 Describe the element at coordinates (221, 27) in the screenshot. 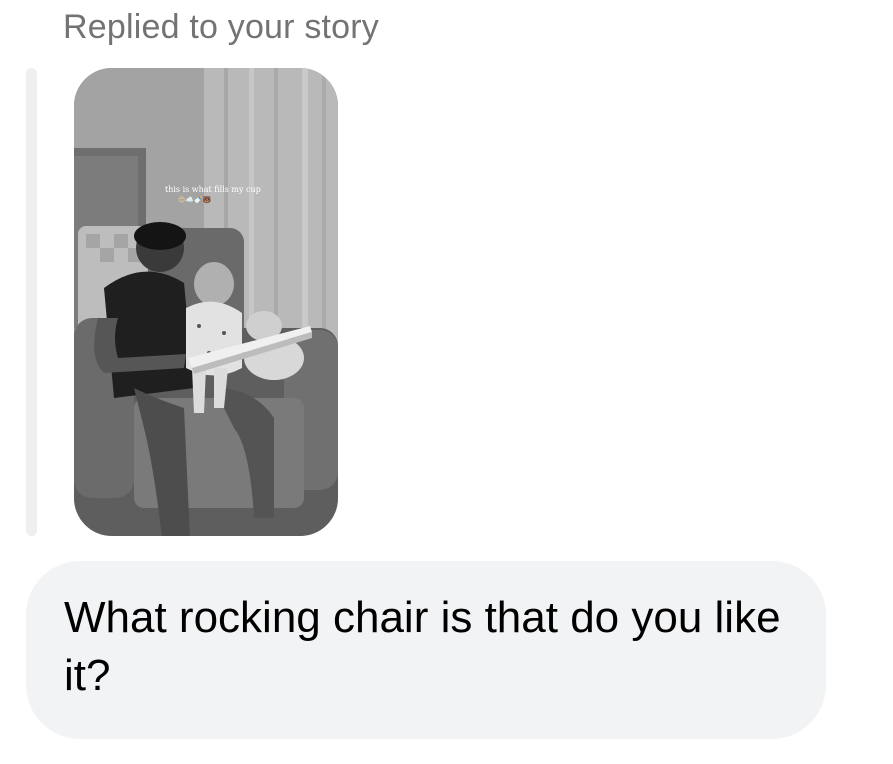

I see `reply-context-label: Replied to your story` at that location.